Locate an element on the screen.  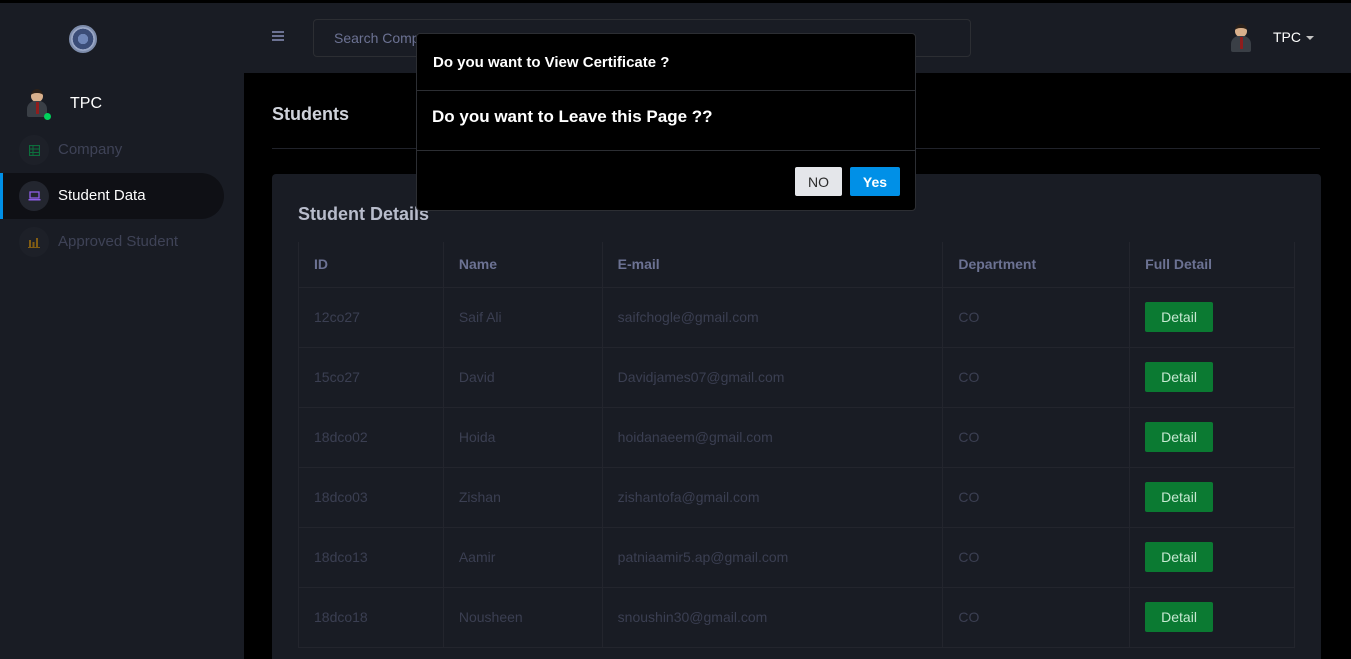
column-header-name: Name is located at coordinates (522, 265).